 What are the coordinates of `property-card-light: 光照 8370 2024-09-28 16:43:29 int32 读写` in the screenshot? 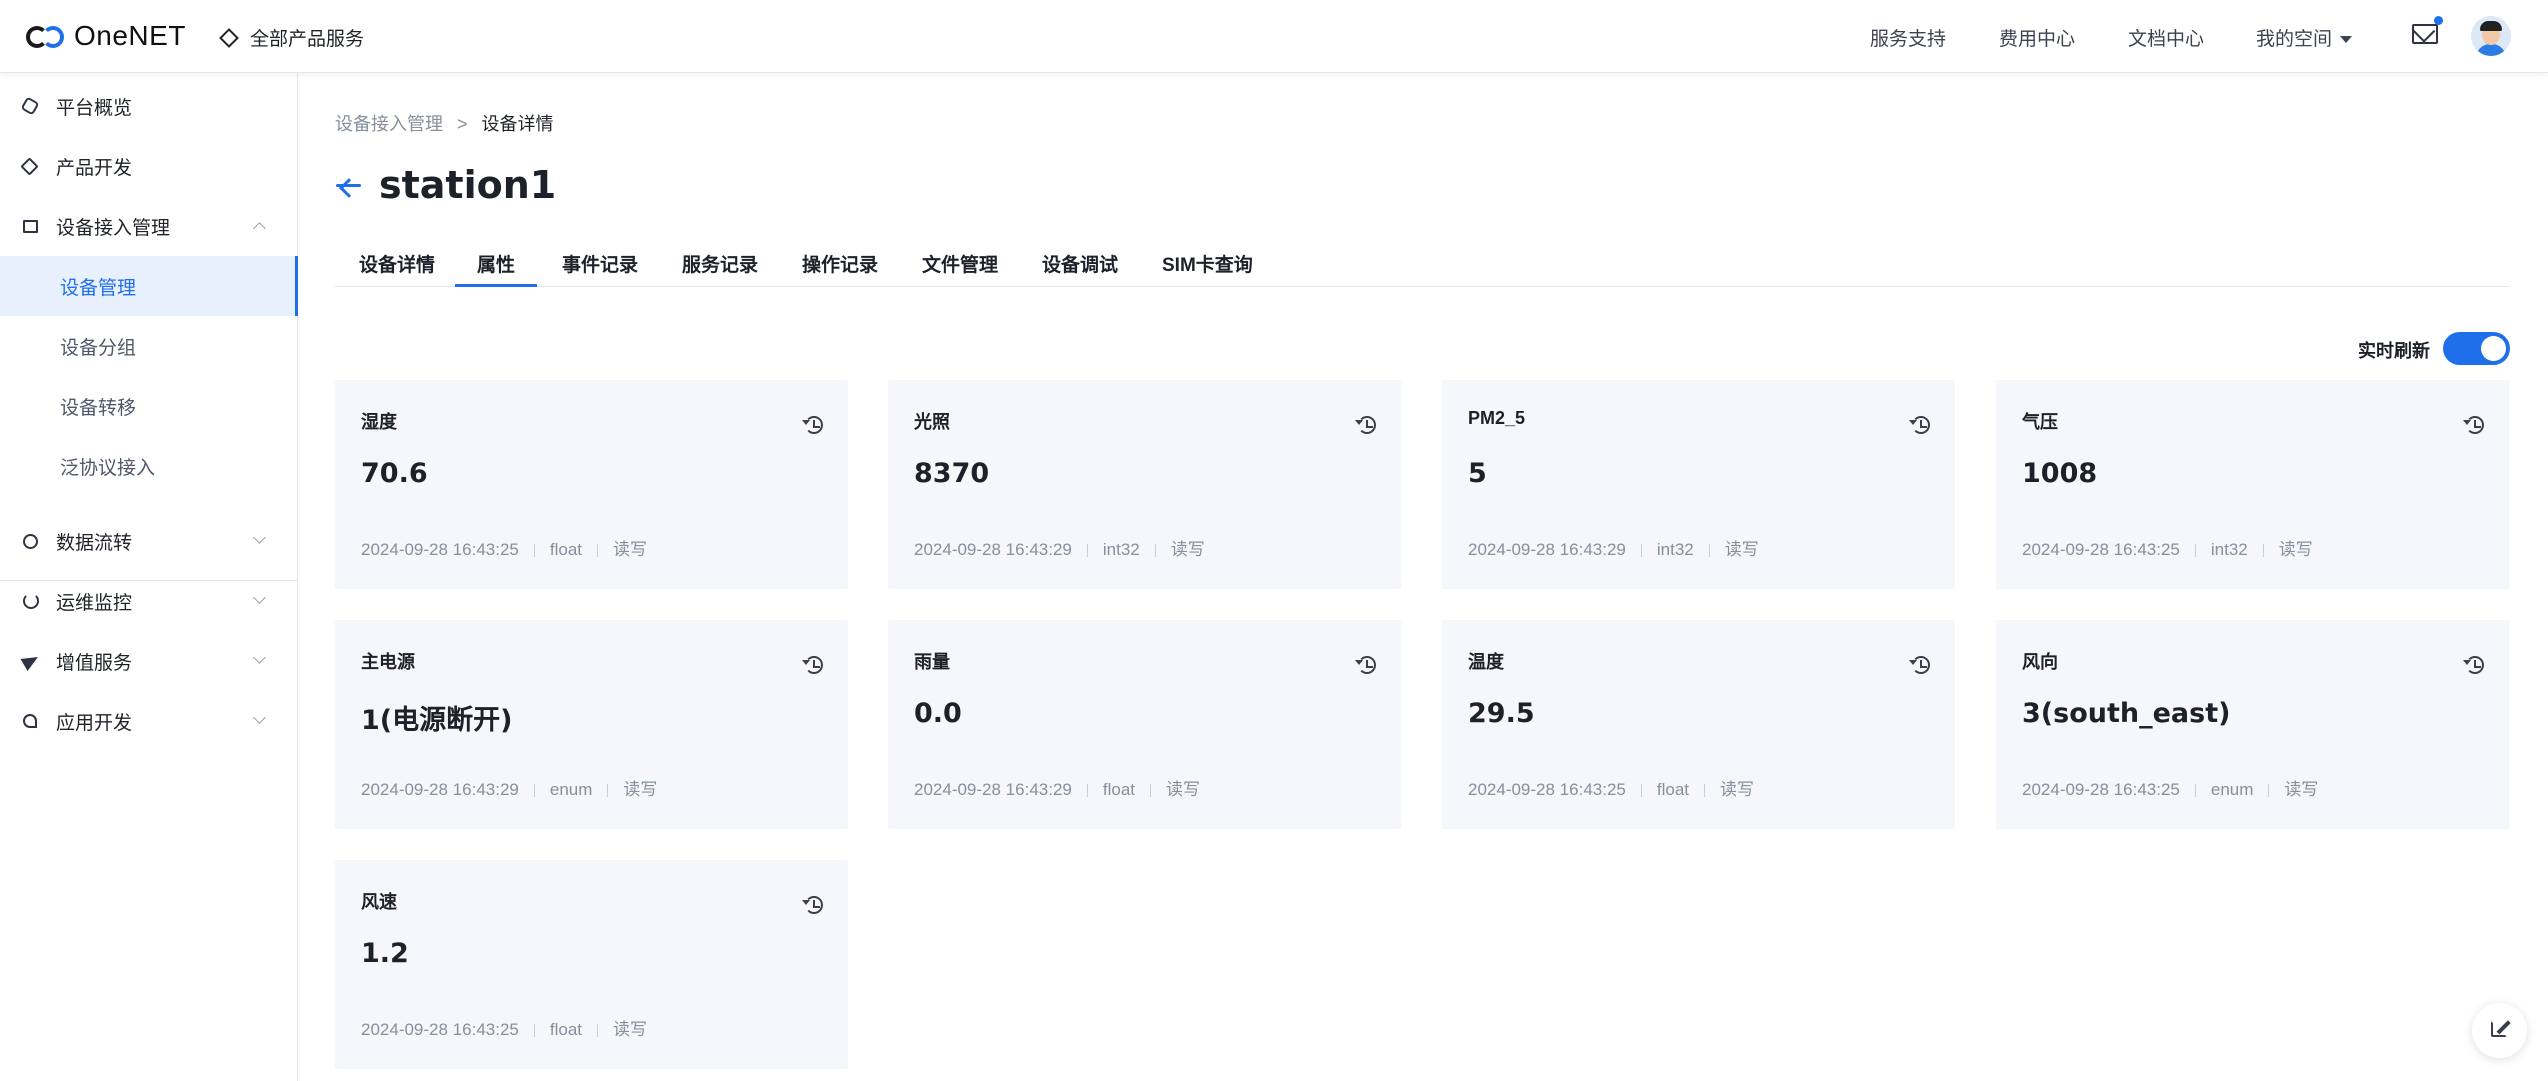 It's located at (1144, 484).